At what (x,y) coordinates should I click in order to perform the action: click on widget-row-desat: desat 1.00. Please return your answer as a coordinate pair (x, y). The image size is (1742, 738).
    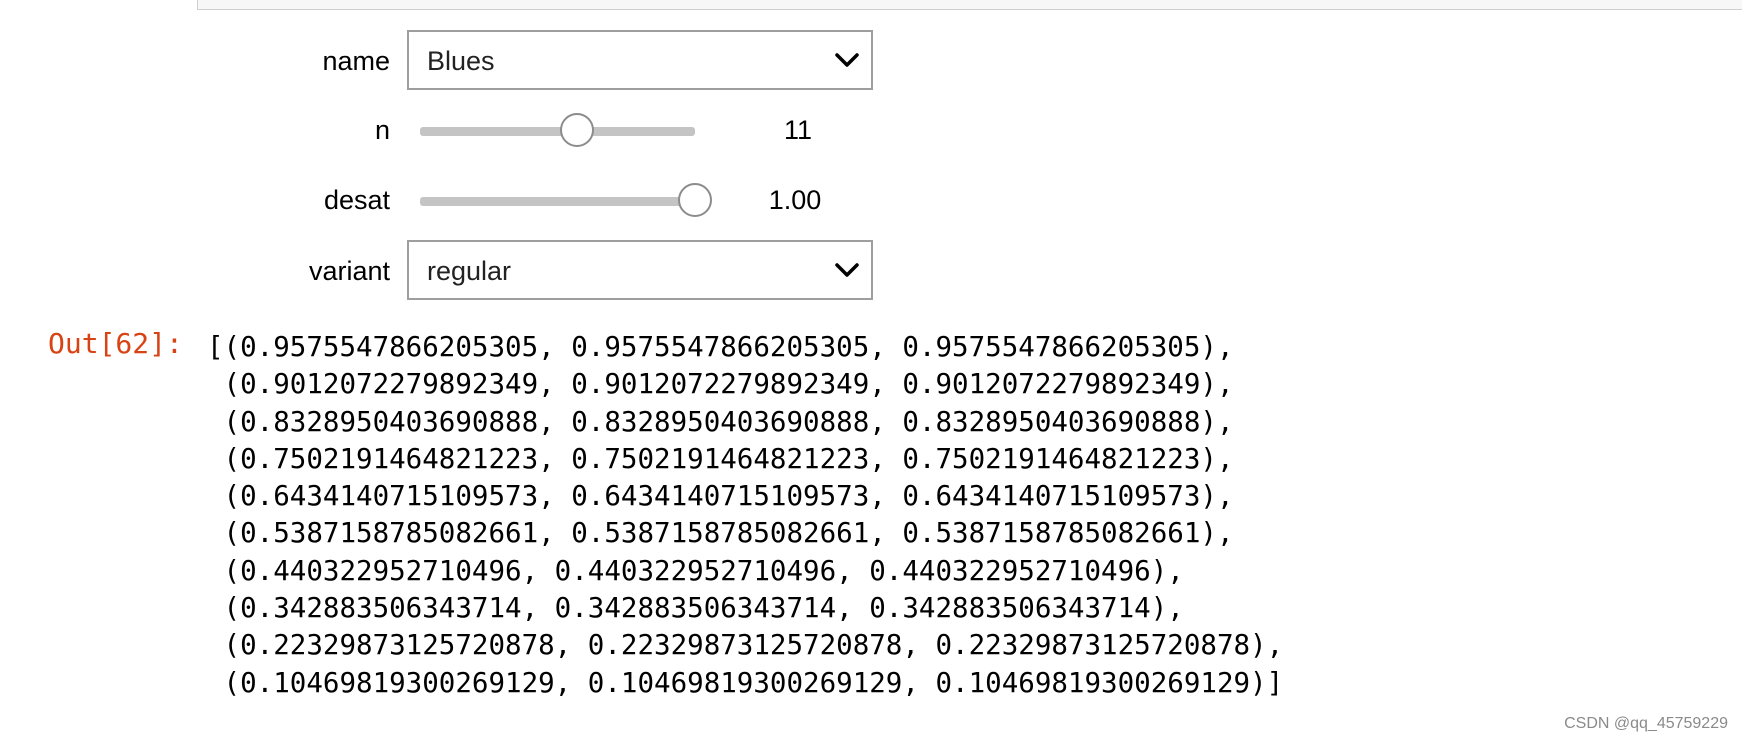
    Looking at the image, I should click on (450, 200).